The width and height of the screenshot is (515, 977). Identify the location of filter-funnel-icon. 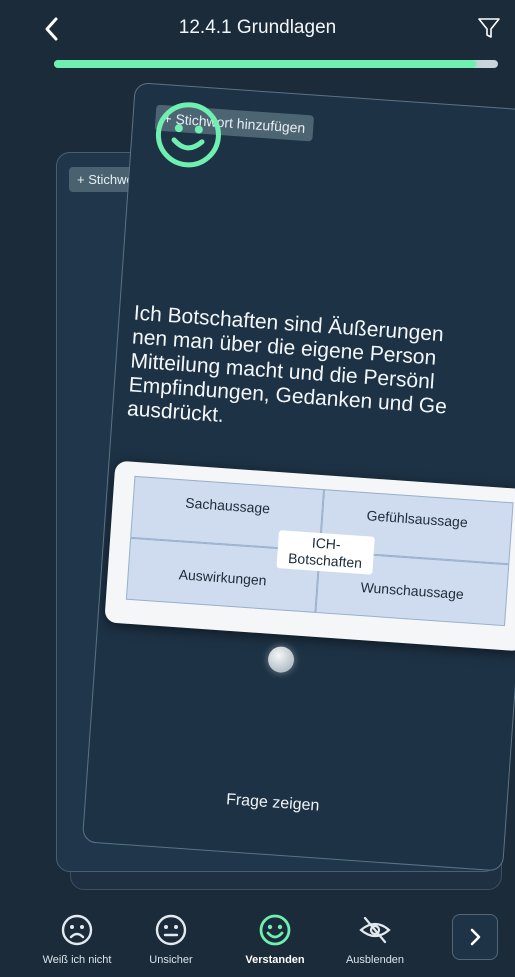
(489, 28).